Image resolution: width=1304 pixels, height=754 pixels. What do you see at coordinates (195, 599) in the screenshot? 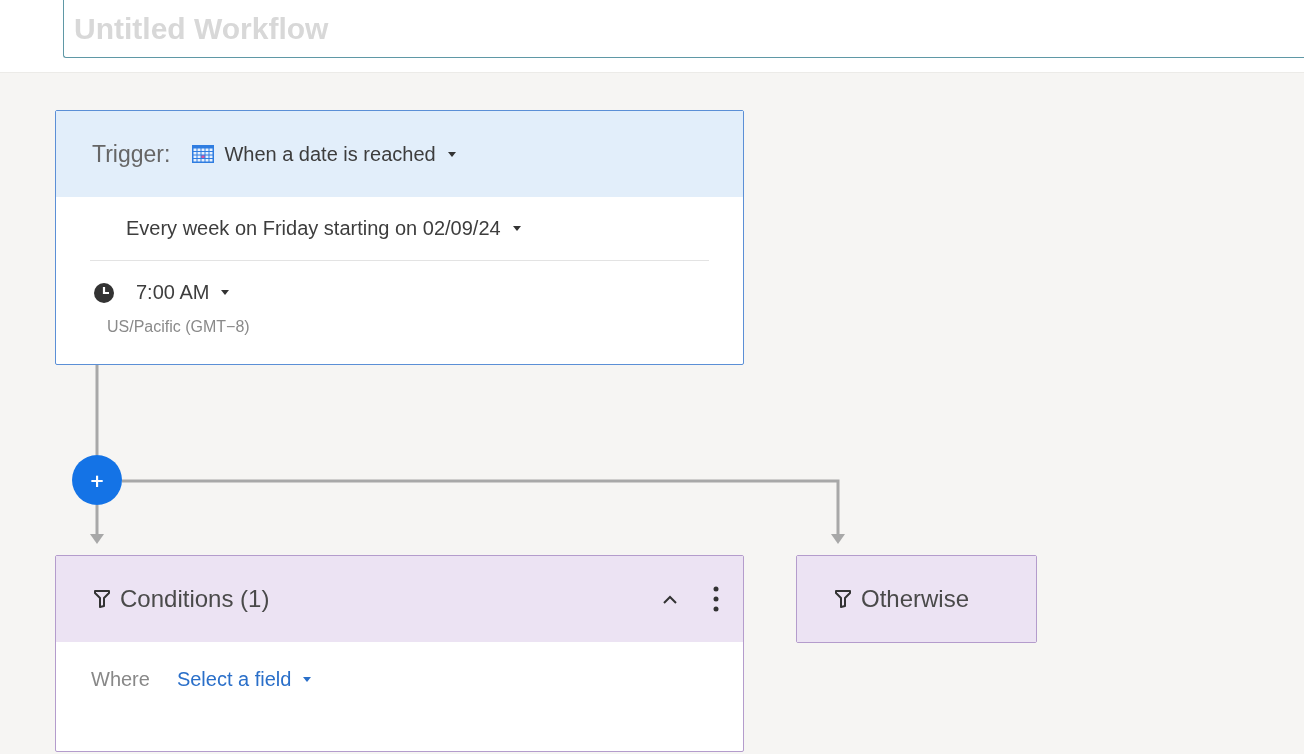
I see `conditions-title: Conditions (1)` at bounding box center [195, 599].